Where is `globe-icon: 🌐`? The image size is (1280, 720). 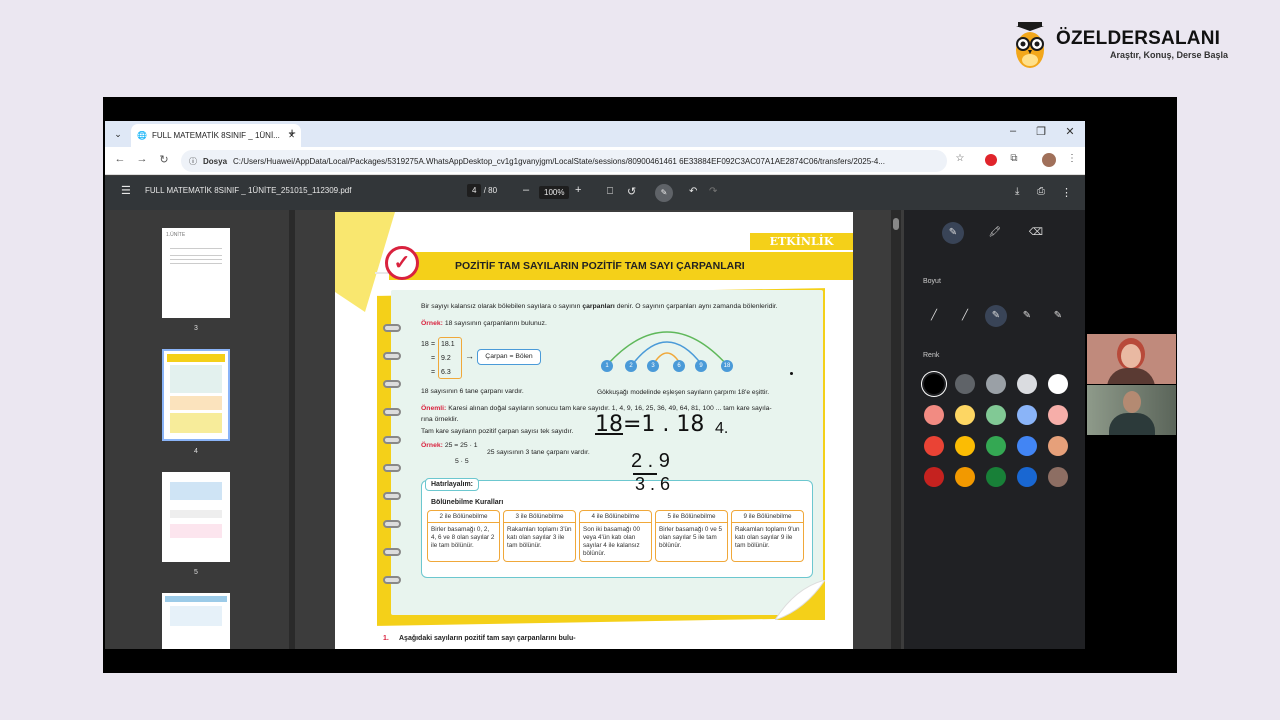
globe-icon: 🌐 is located at coordinates (142, 135).